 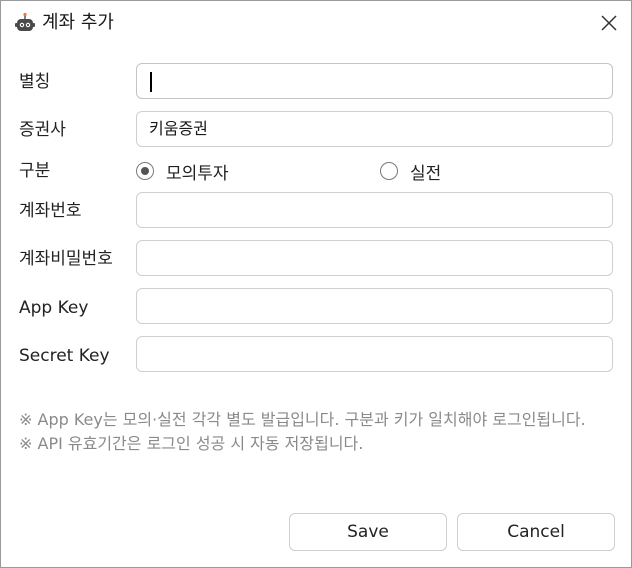 I want to click on secret-key-label: Secret Key, so click(x=64, y=356).